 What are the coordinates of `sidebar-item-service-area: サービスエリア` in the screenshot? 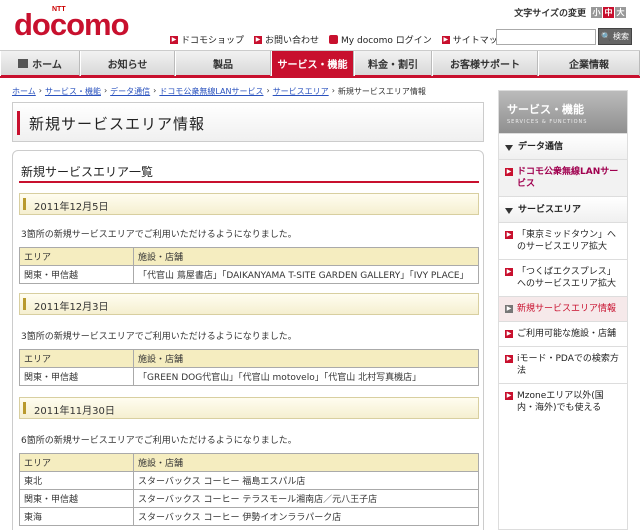 It's located at (563, 209).